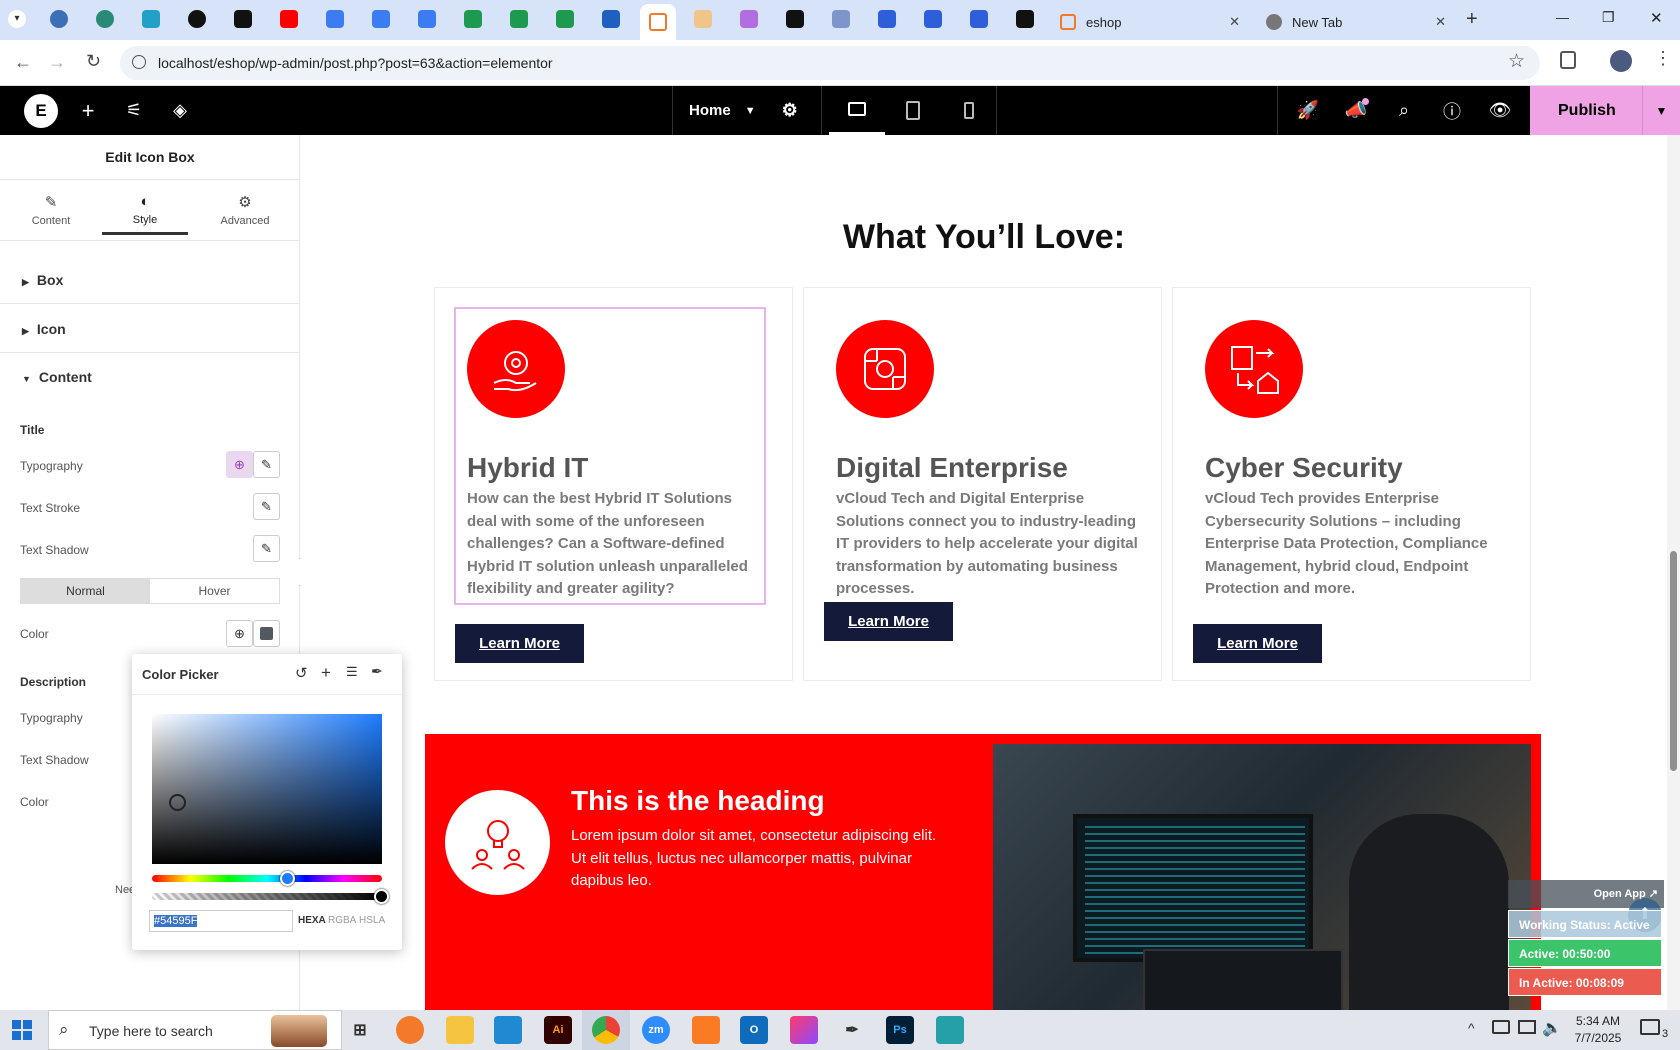 The width and height of the screenshot is (1680, 1050). What do you see at coordinates (22, 1030) in the screenshot?
I see `start-windows-icon` at bounding box center [22, 1030].